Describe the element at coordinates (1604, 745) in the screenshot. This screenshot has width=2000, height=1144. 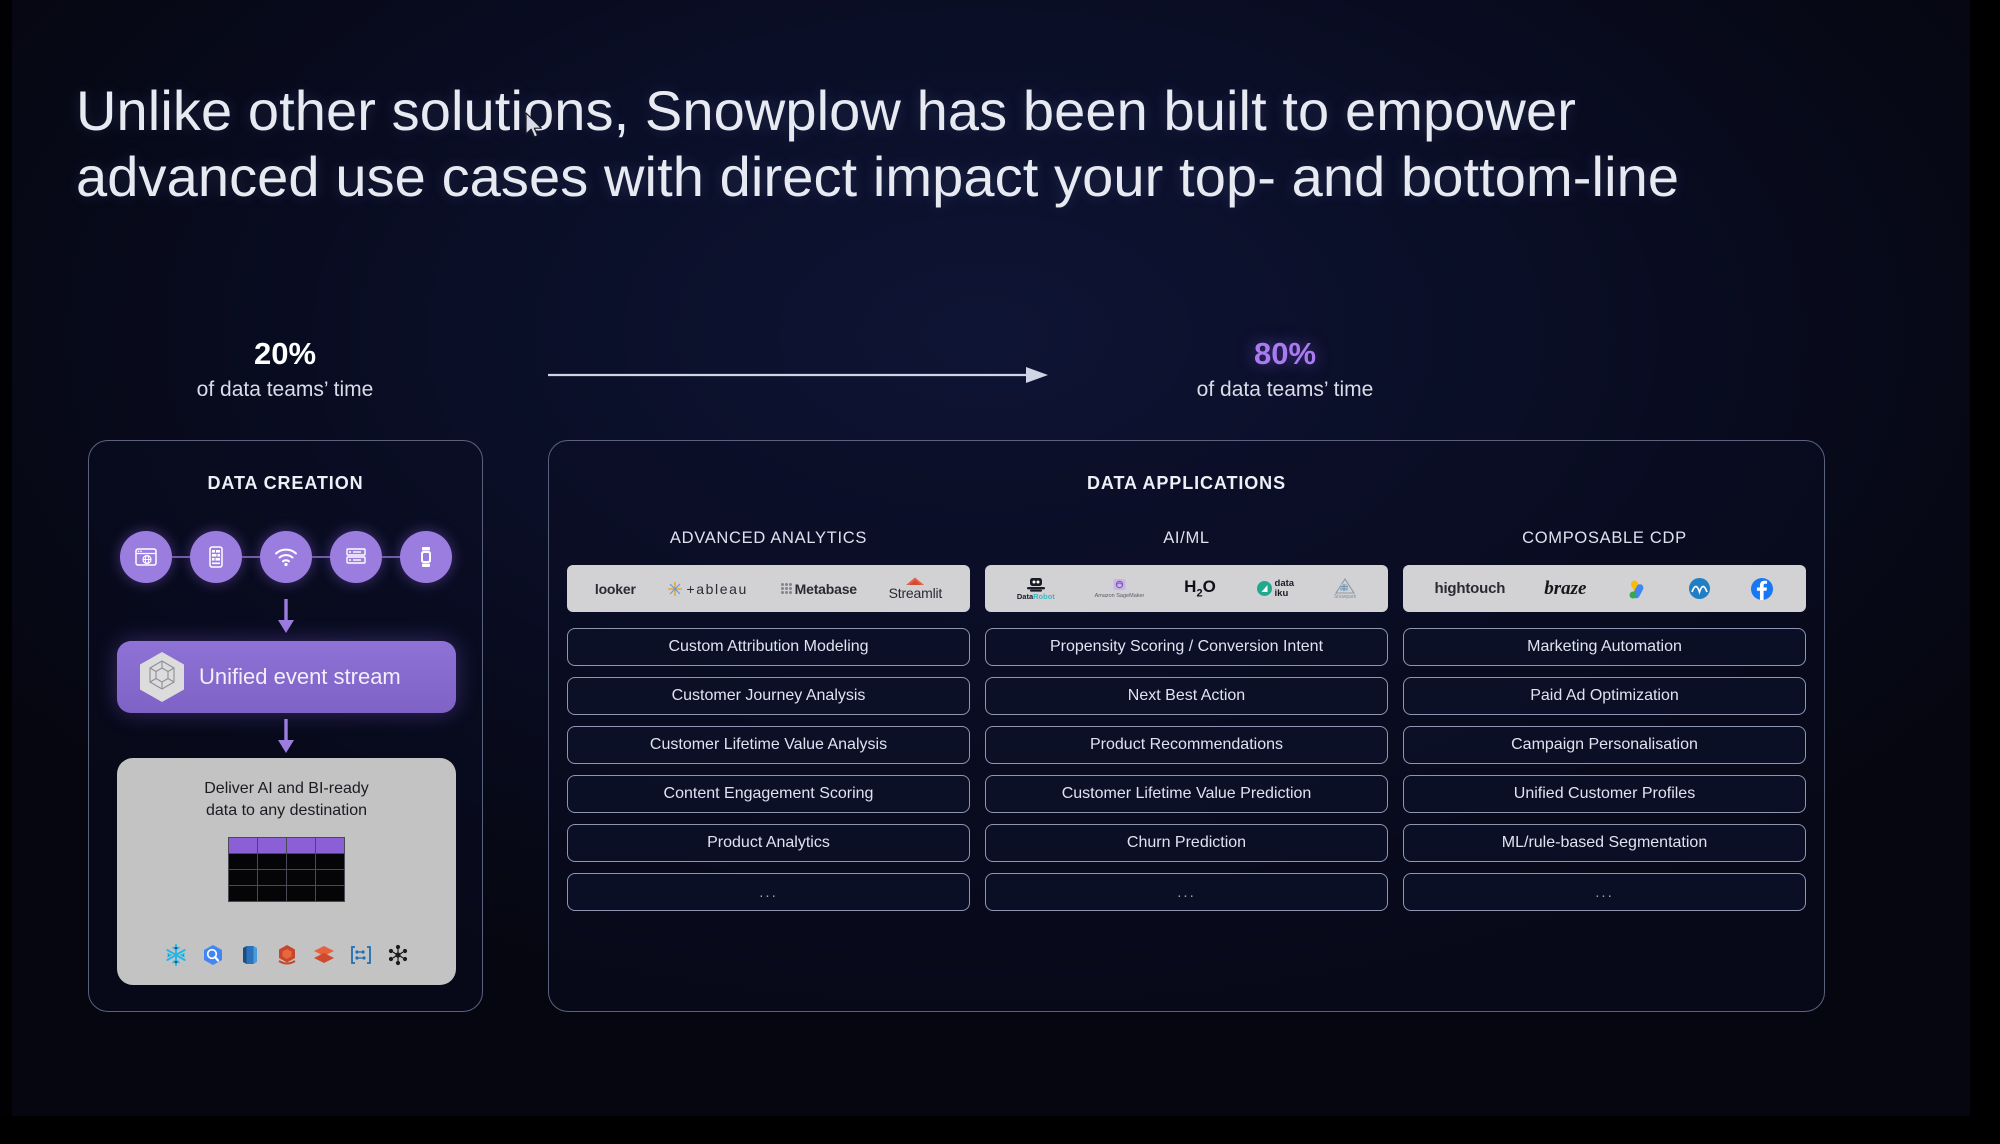
I see `usecase-item: Campaign Personalisation` at that location.